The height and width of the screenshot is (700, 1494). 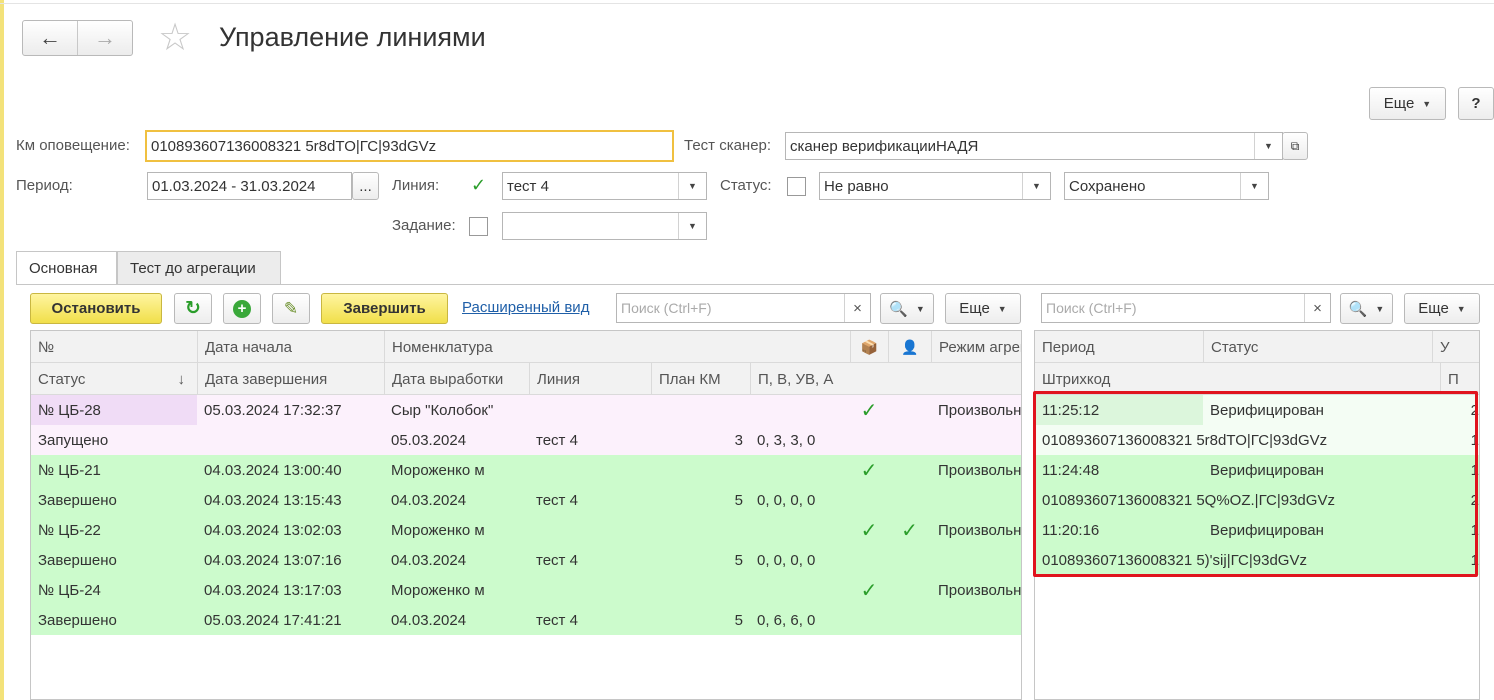 What do you see at coordinates (1366, 308) in the screenshot?
I see `right-search-button: 🔍 ▼` at bounding box center [1366, 308].